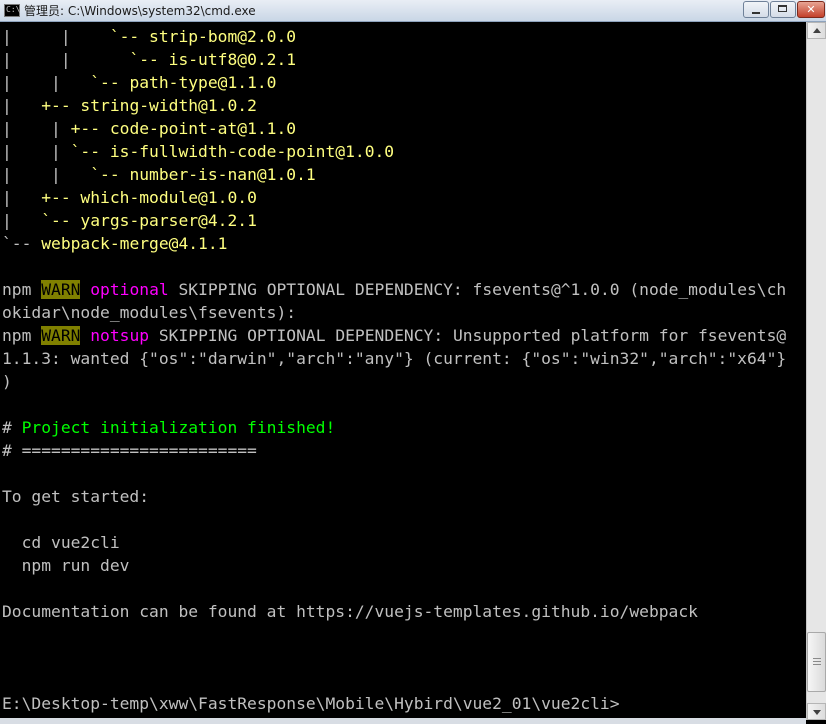  What do you see at coordinates (178, 427) in the screenshot?
I see `console-text-segment: Project initialization finished!` at bounding box center [178, 427].